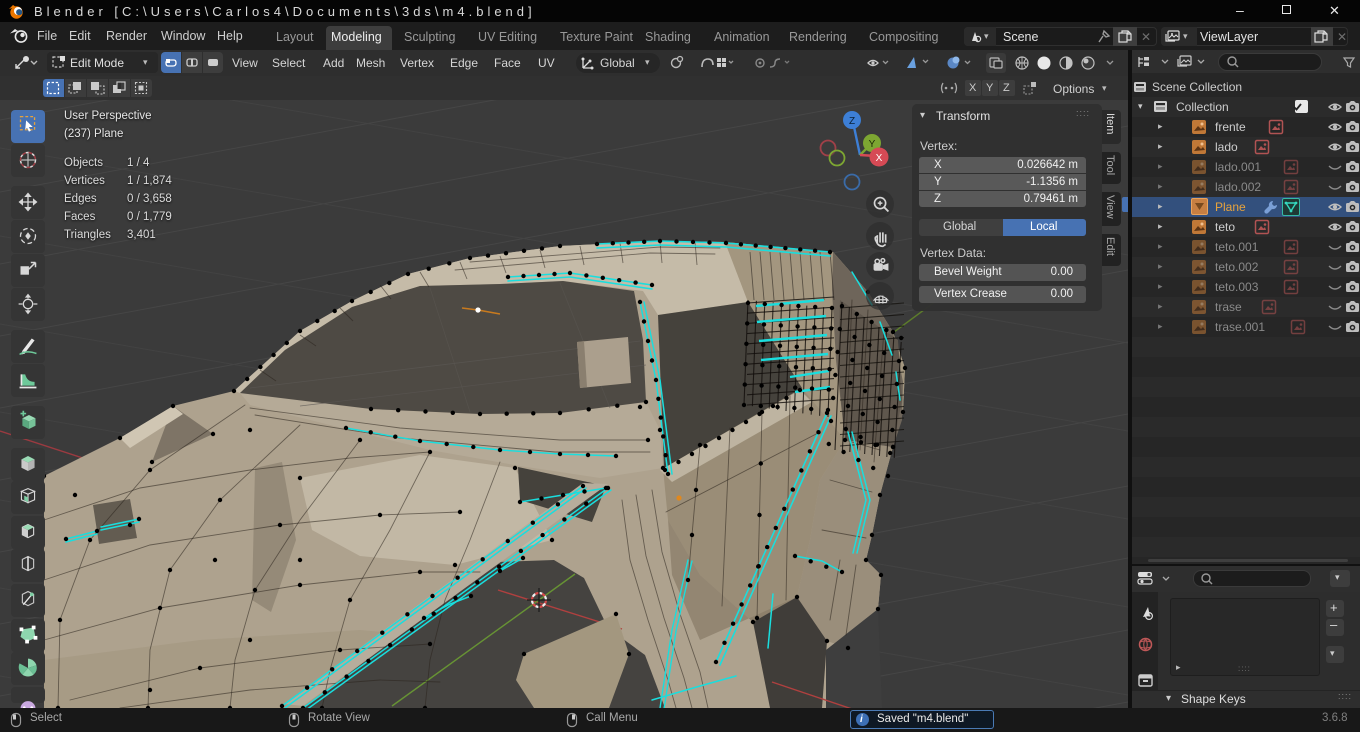  What do you see at coordinates (852, 121) in the screenshot?
I see `svg-text: Z` at bounding box center [852, 121].